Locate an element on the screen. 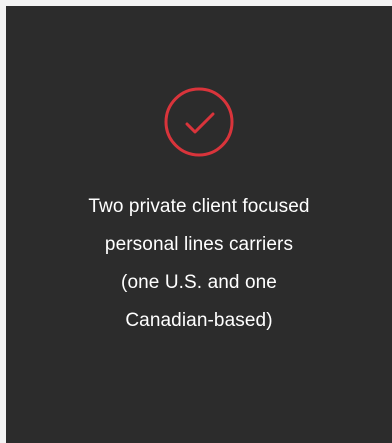  check-circle-icon is located at coordinates (199, 122).